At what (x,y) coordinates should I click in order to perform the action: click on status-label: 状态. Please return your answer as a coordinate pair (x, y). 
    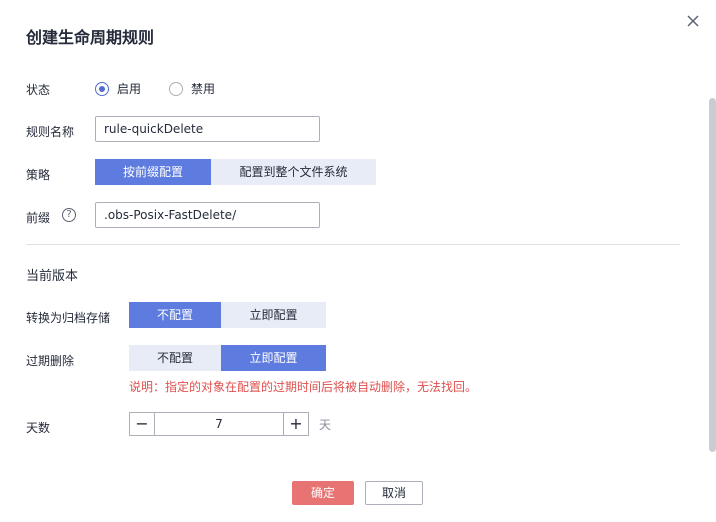
    Looking at the image, I should click on (38, 90).